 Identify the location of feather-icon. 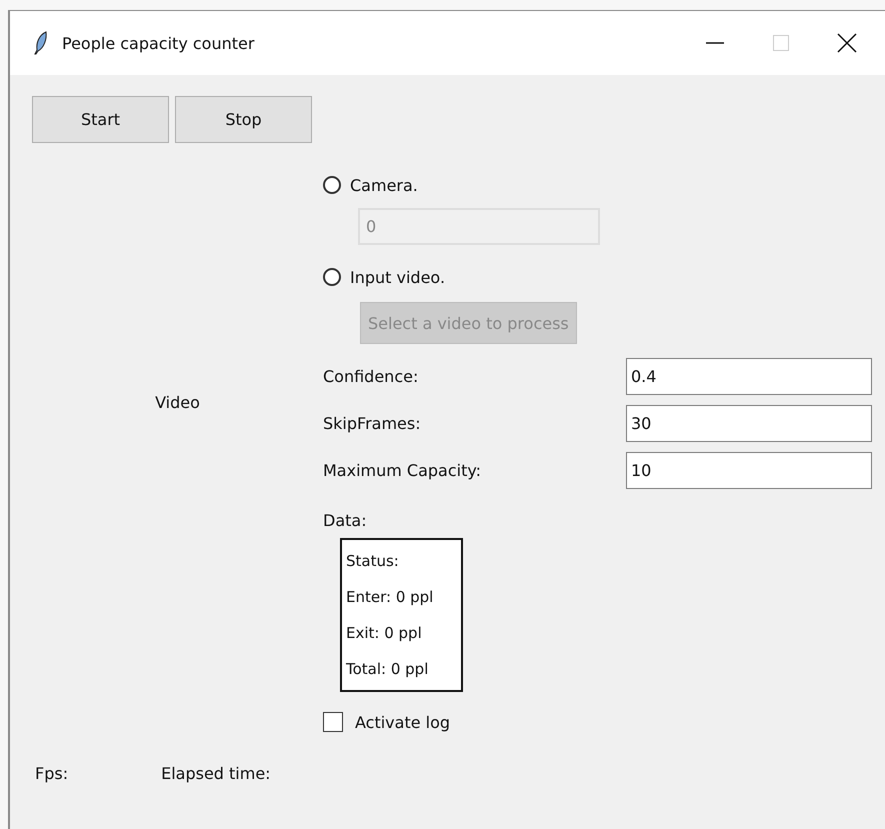
(41, 43).